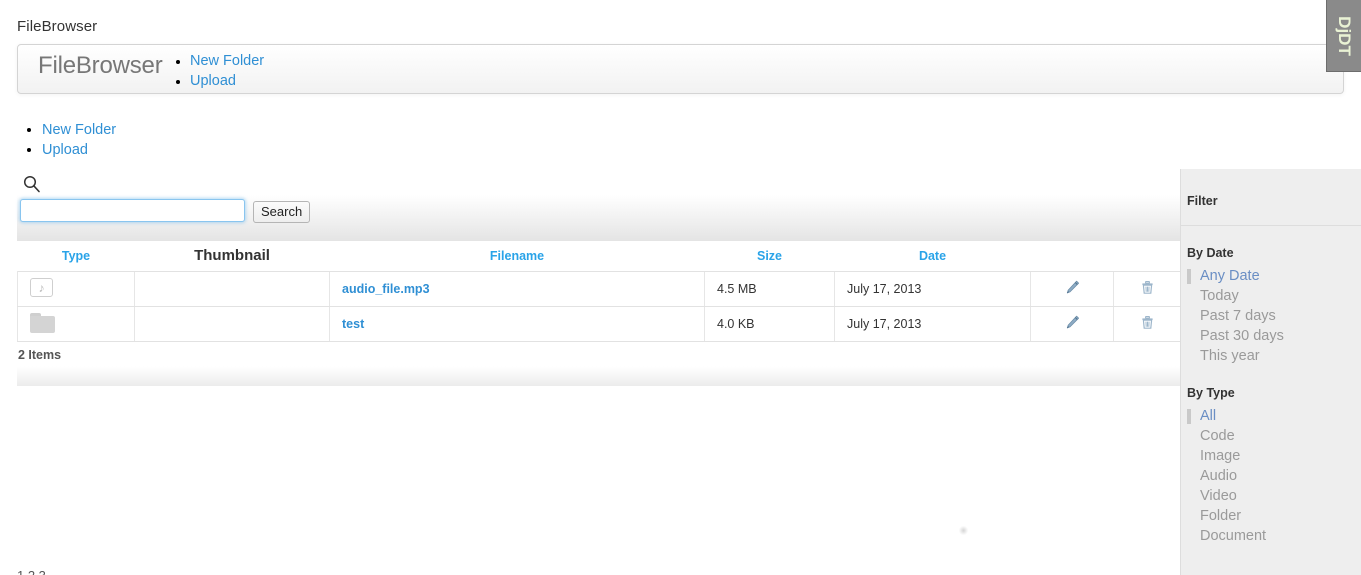  What do you see at coordinates (1271, 197) in the screenshot?
I see `filter-panel-header: Filter` at bounding box center [1271, 197].